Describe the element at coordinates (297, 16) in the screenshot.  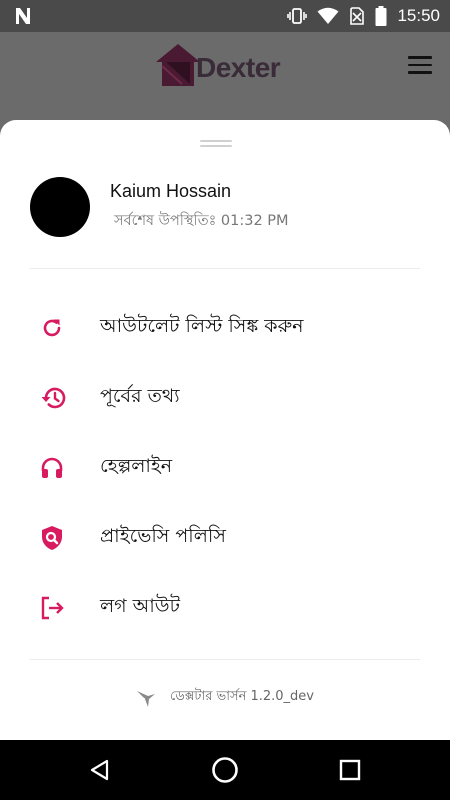
I see `vibrate-icon` at that location.